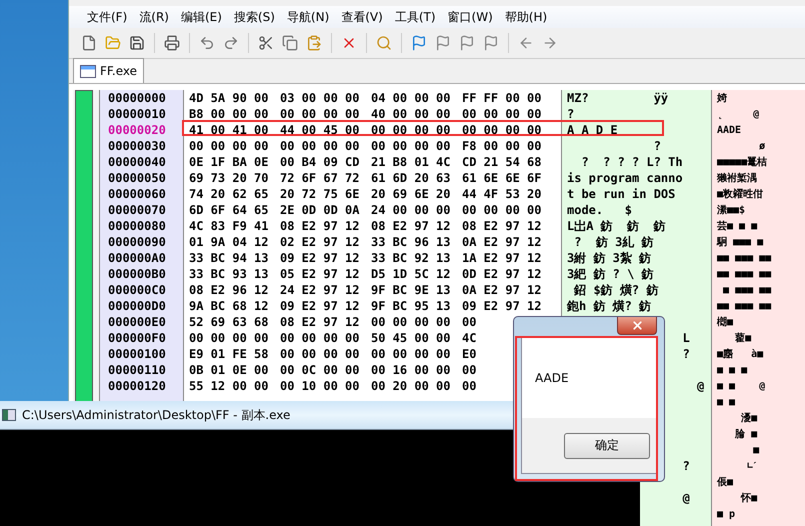 The height and width of the screenshot is (526, 805). What do you see at coordinates (9, 415) in the screenshot?
I see `console-icon` at bounding box center [9, 415].